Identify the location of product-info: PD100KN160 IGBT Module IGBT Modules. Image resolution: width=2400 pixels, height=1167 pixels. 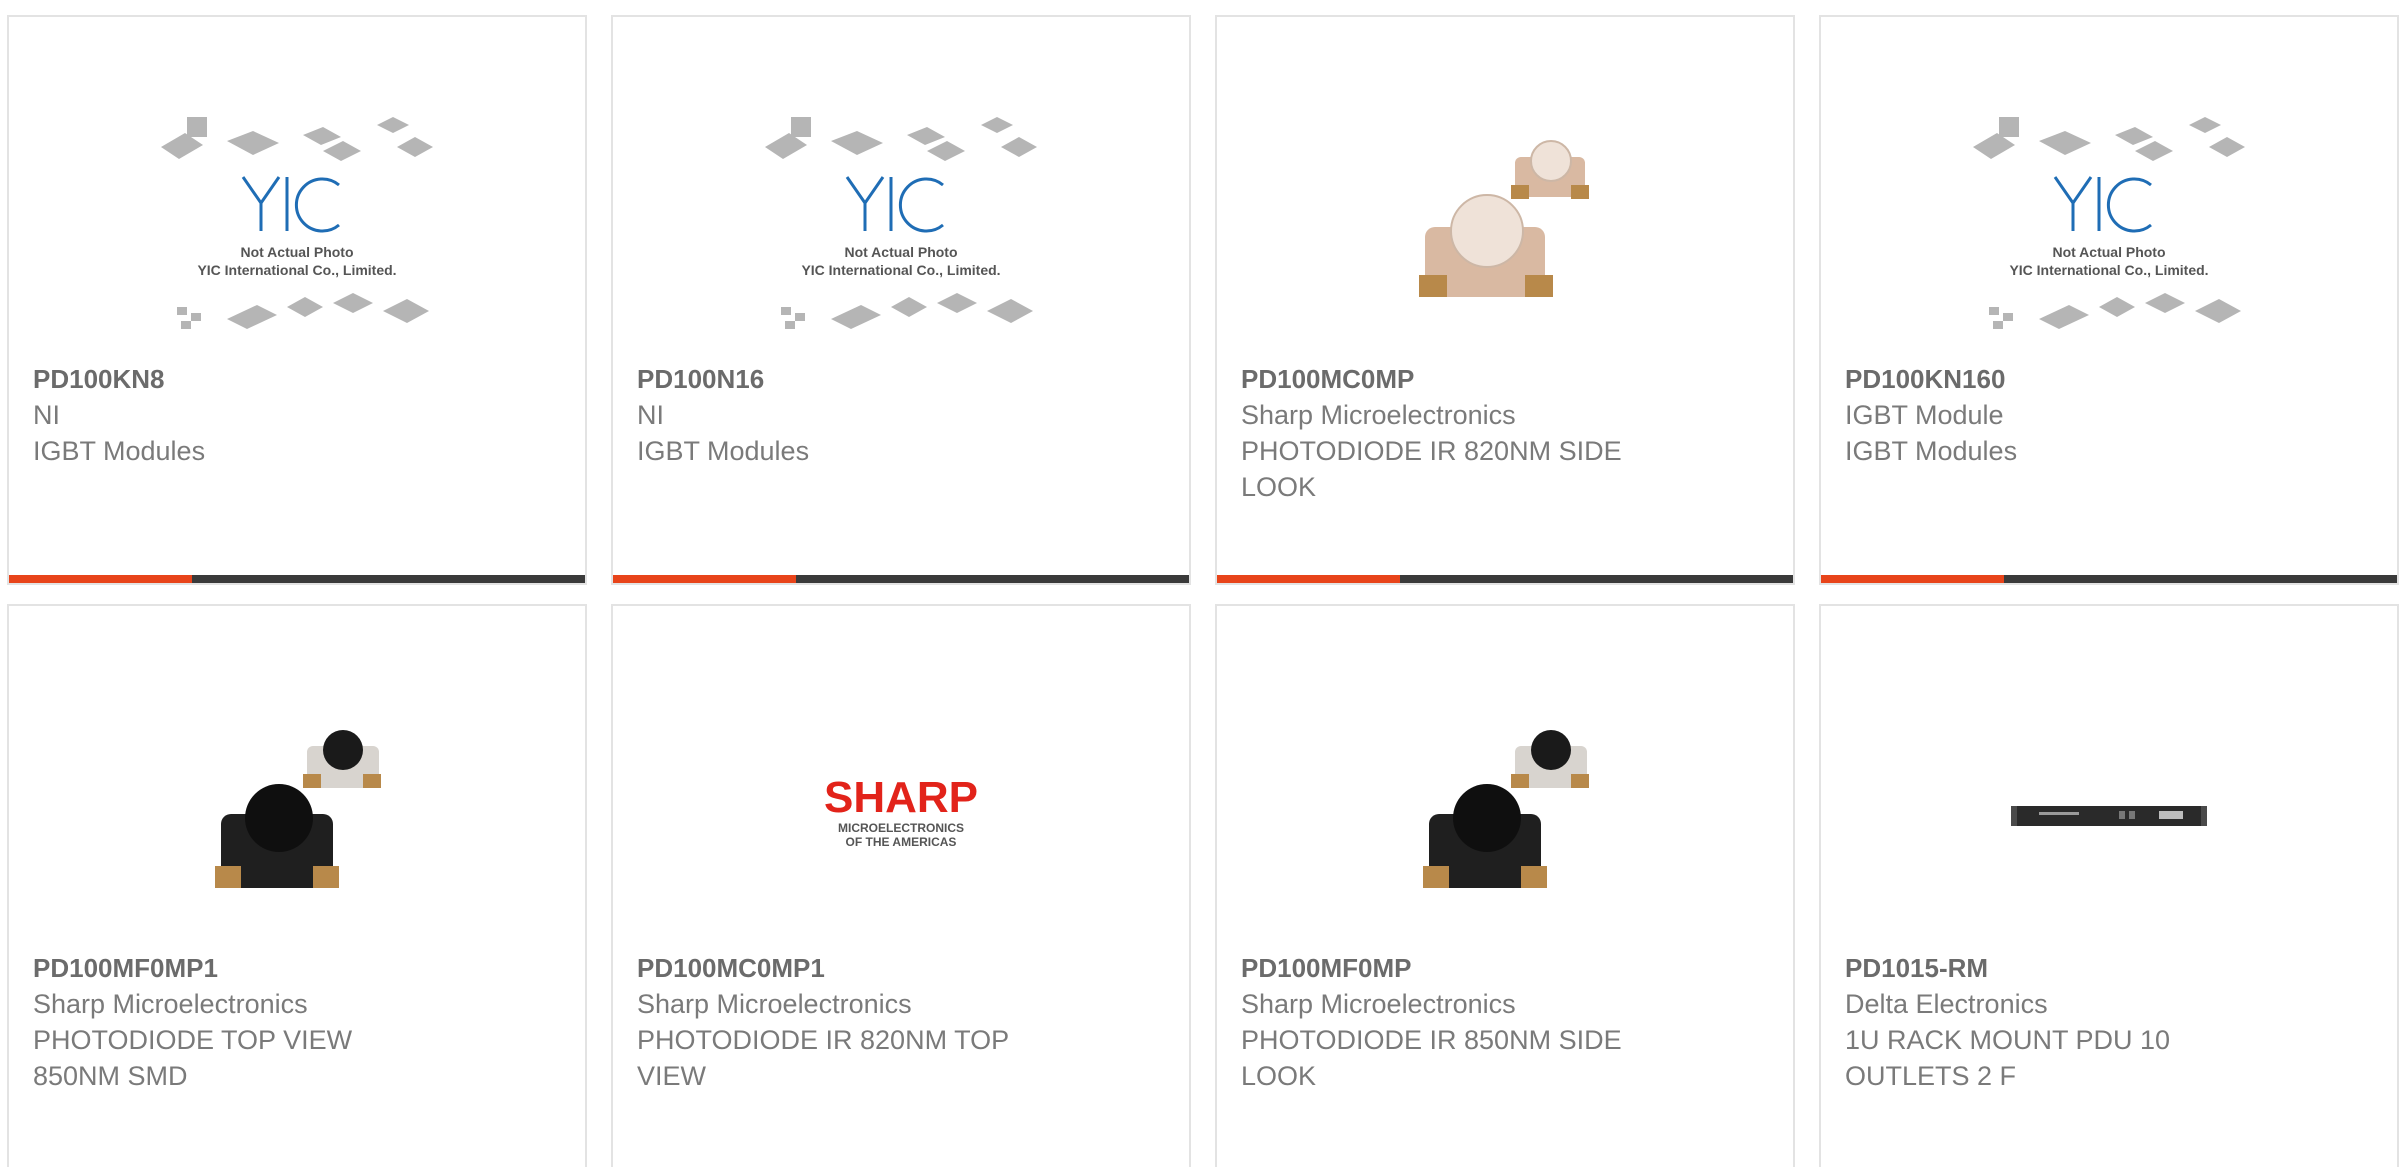
(2109, 415).